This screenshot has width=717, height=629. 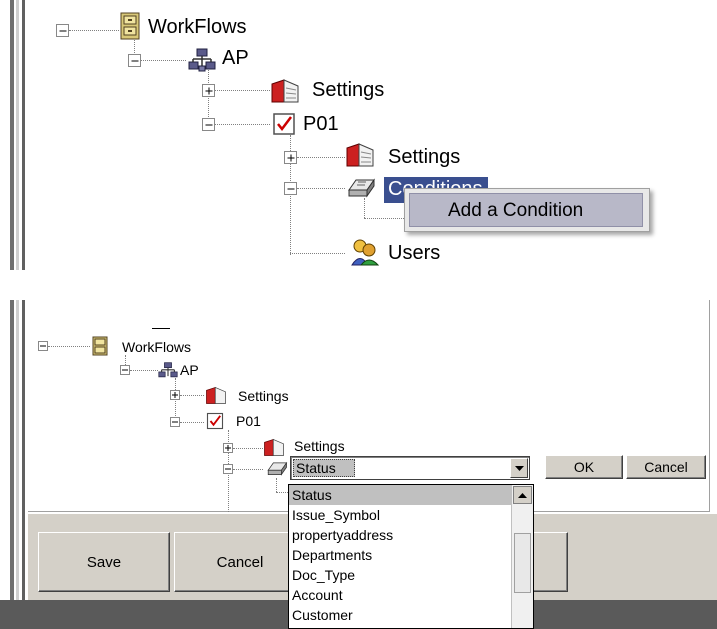 I want to click on footer-cancel-button-label: Cancel, so click(x=240, y=562).